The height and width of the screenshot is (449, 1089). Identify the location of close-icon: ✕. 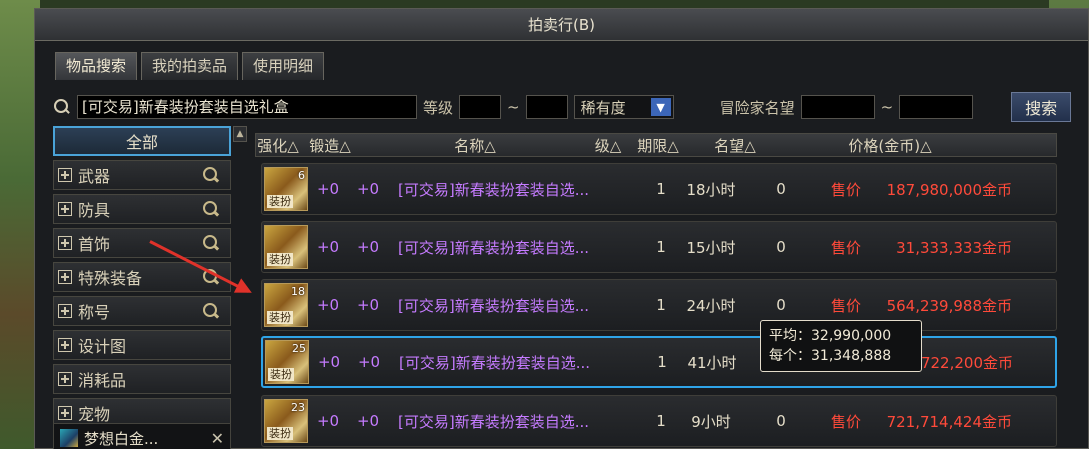
(217, 438).